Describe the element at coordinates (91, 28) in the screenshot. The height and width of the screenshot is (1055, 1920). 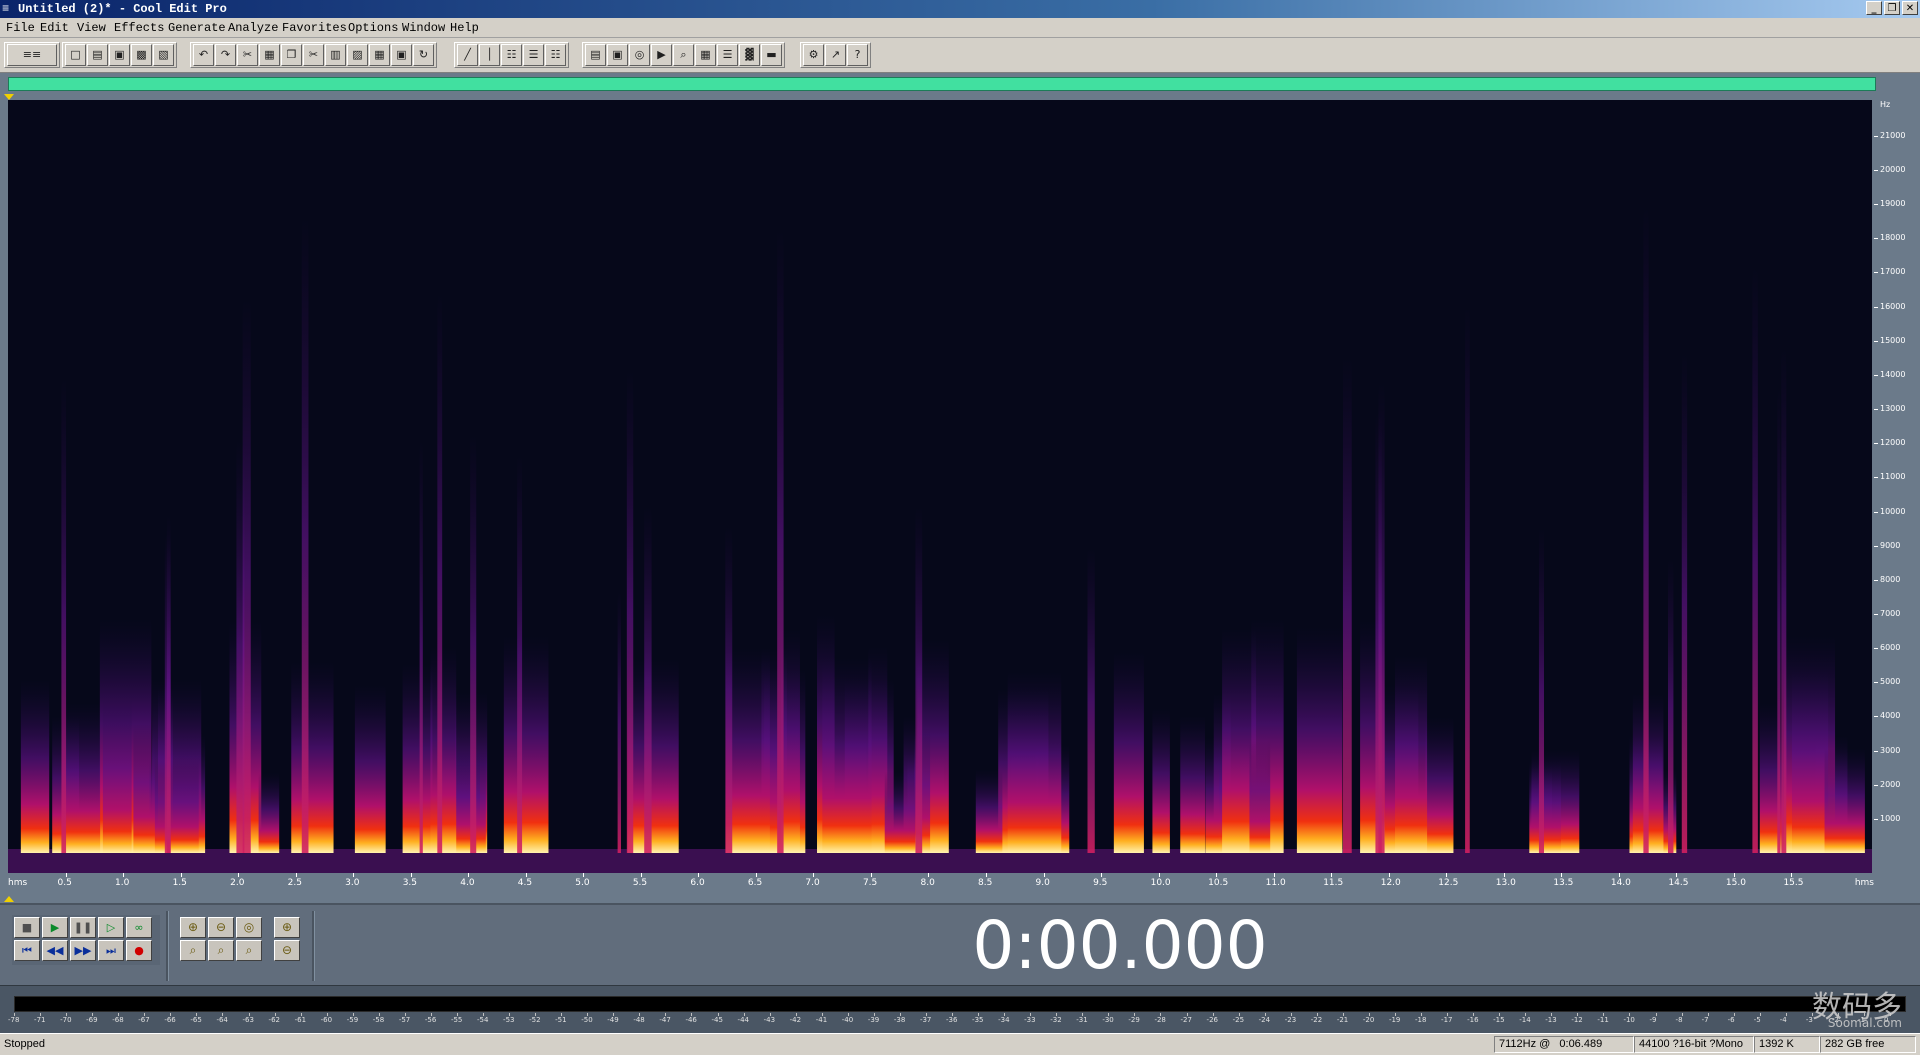
I see `menu-view: View` at that location.